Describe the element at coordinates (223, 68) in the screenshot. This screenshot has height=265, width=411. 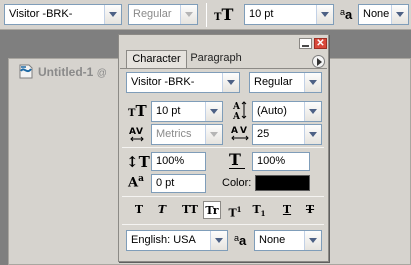
I see `tab-divider` at that location.